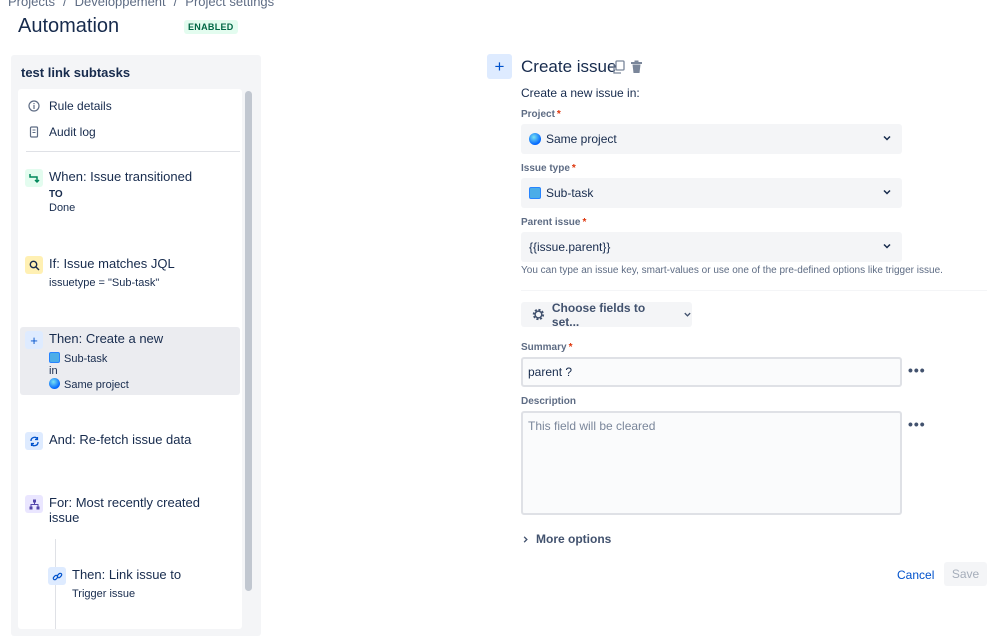 This screenshot has height=636, width=999. I want to click on project-label-text: Project, so click(538, 114).